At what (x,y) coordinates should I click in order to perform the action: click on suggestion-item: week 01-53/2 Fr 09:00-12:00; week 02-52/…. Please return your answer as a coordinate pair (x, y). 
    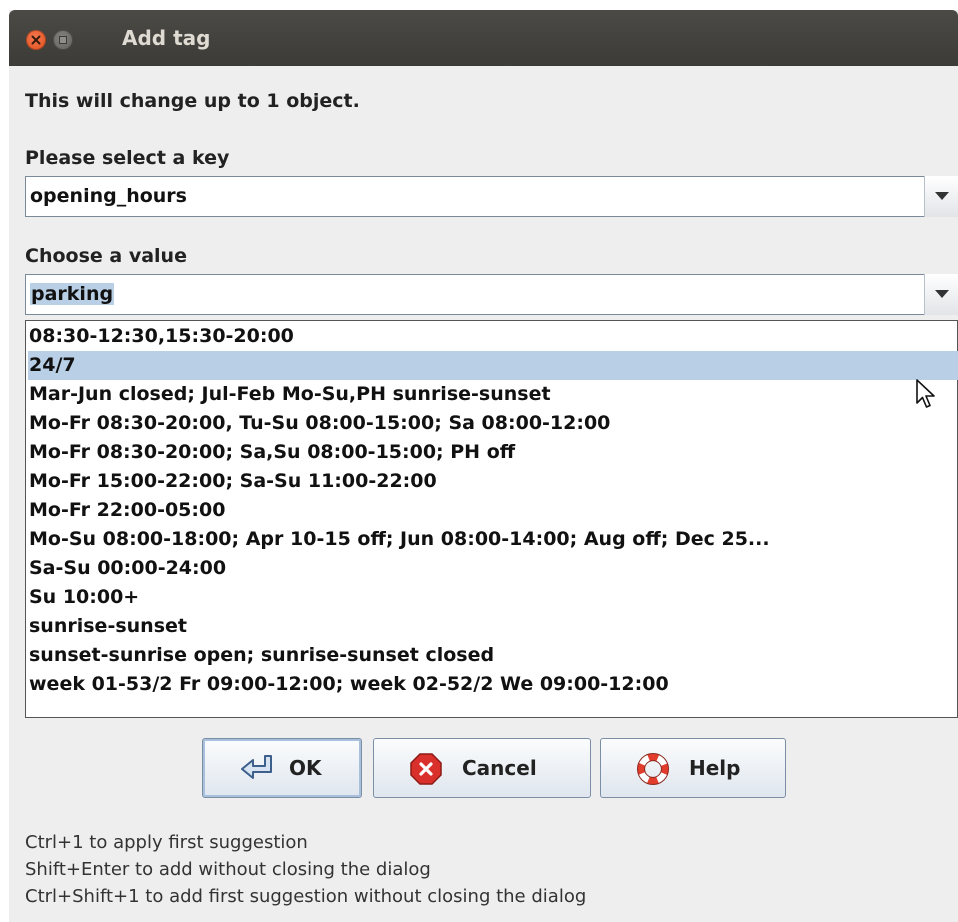
    Looking at the image, I should click on (493, 684).